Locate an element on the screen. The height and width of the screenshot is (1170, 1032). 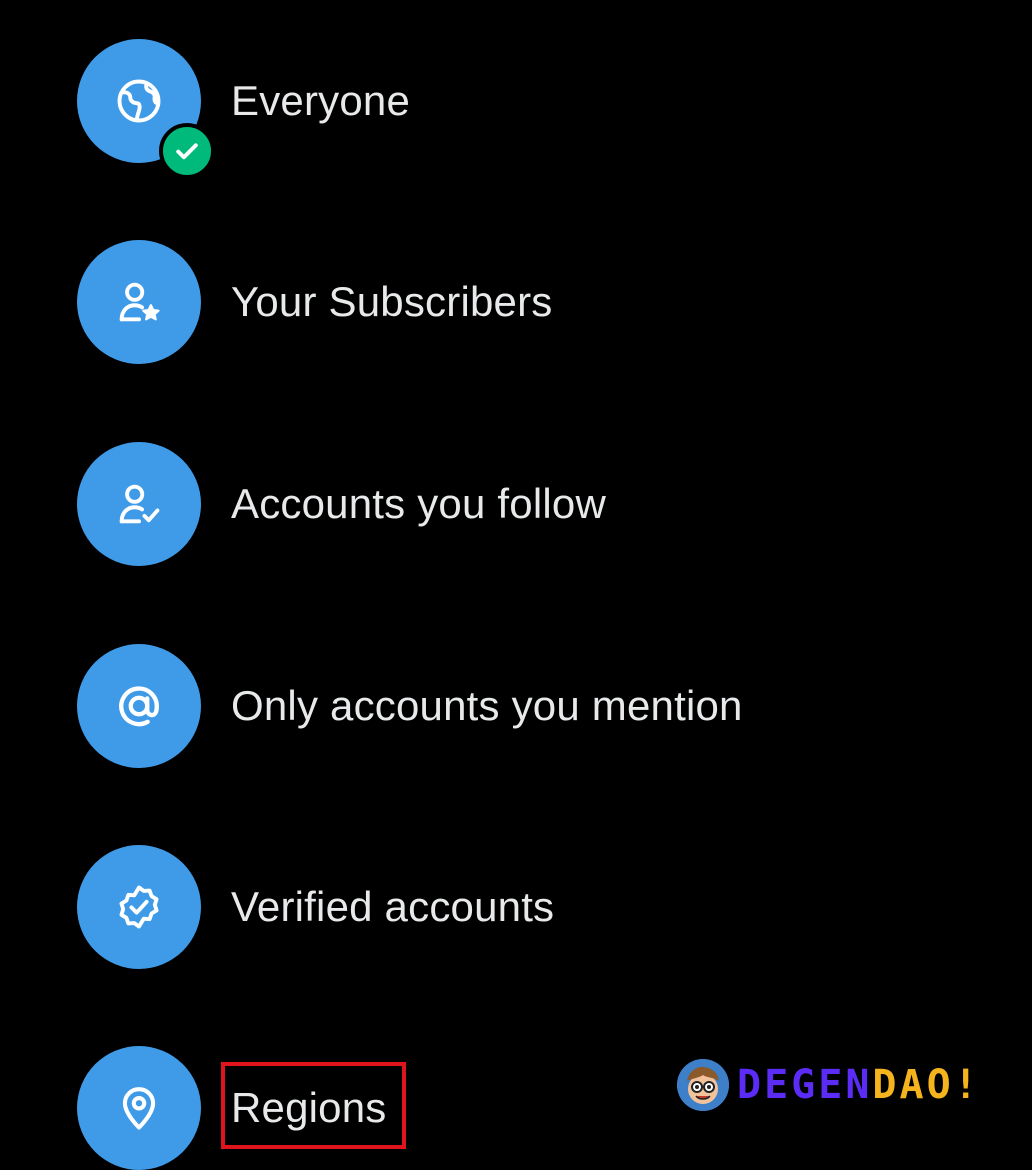
verified-badge-icon is located at coordinates (139, 907).